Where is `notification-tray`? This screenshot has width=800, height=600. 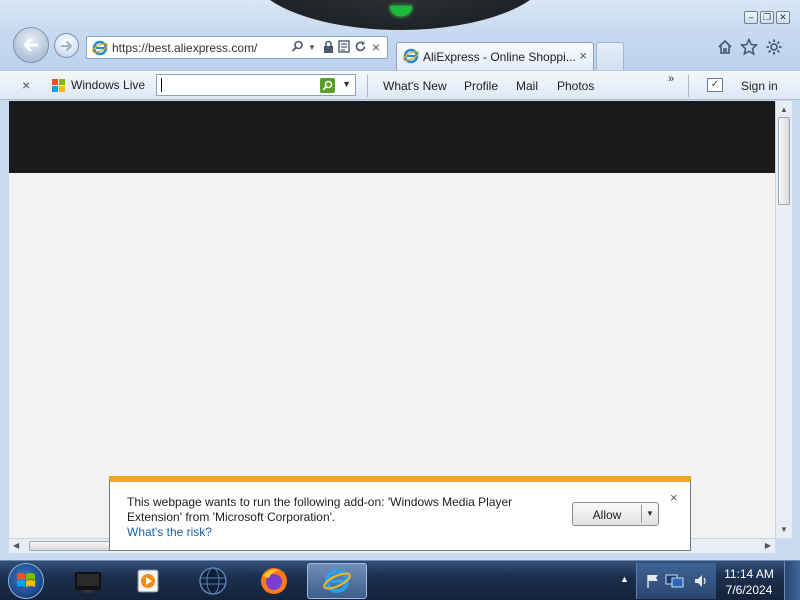
notification-tray is located at coordinates (676, 581).